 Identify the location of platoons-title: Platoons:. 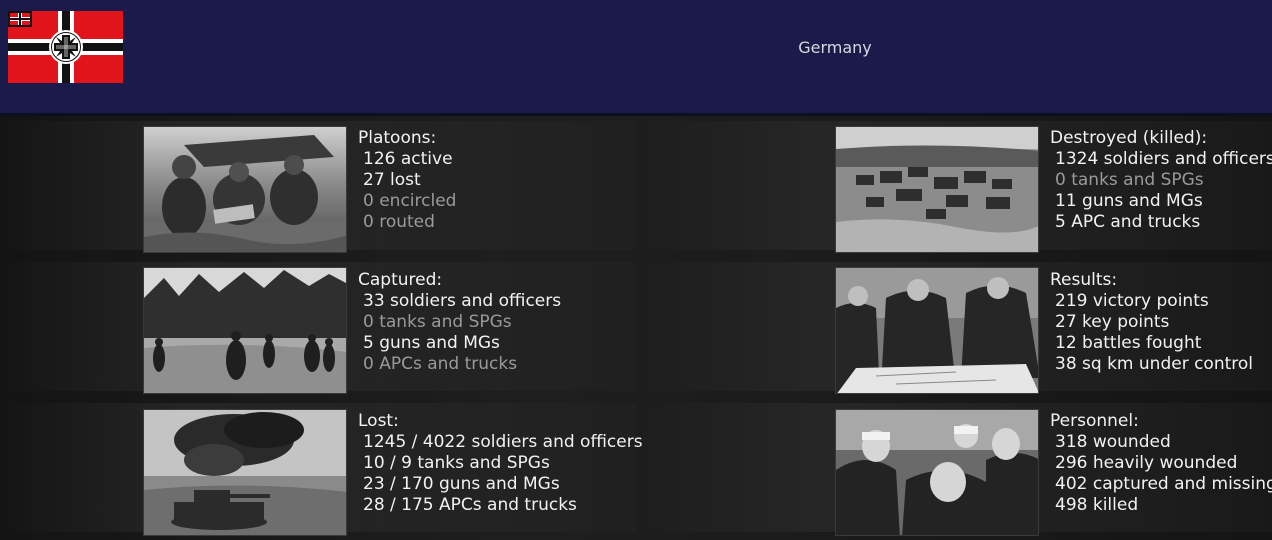
(397, 138).